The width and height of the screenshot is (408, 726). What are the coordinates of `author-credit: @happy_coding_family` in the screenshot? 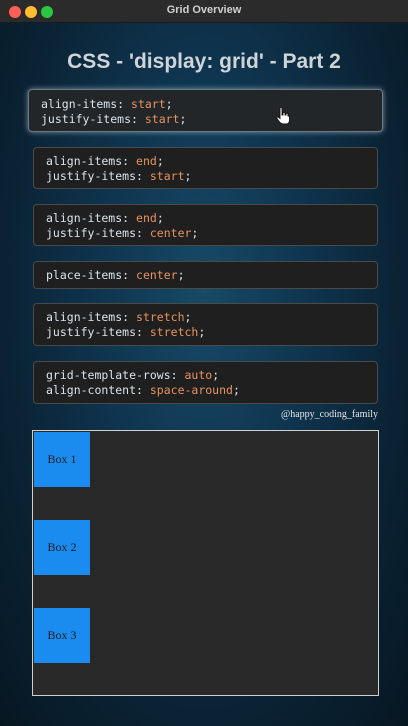 It's located at (329, 414).